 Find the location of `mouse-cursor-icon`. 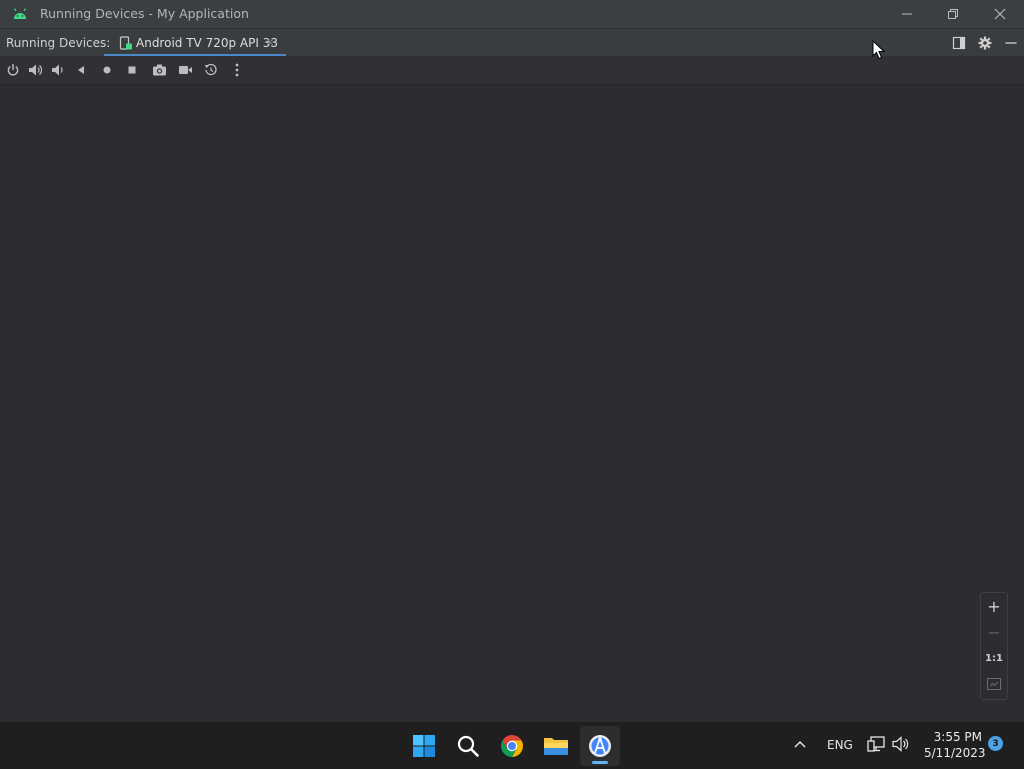

mouse-cursor-icon is located at coordinates (879, 50).